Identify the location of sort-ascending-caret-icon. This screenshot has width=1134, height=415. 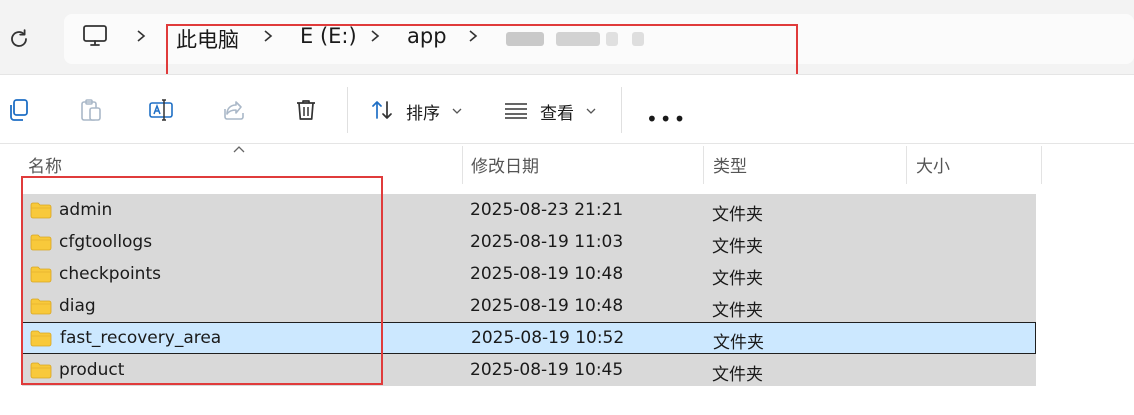
(239, 149).